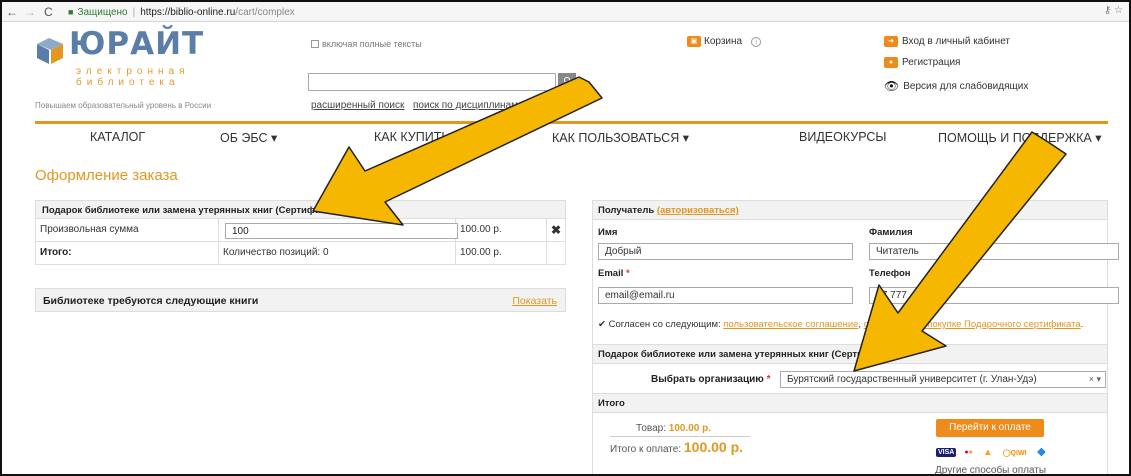 This screenshot has height=476, width=1131. I want to click on header-divider, so click(571, 122).